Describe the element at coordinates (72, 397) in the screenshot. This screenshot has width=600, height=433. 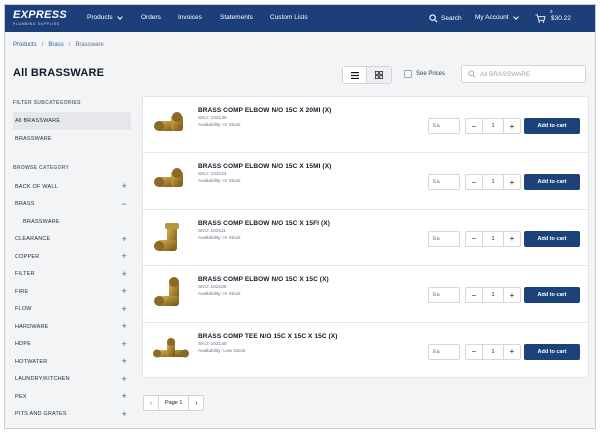
I see `sidebar-category-item: PEX +` at that location.